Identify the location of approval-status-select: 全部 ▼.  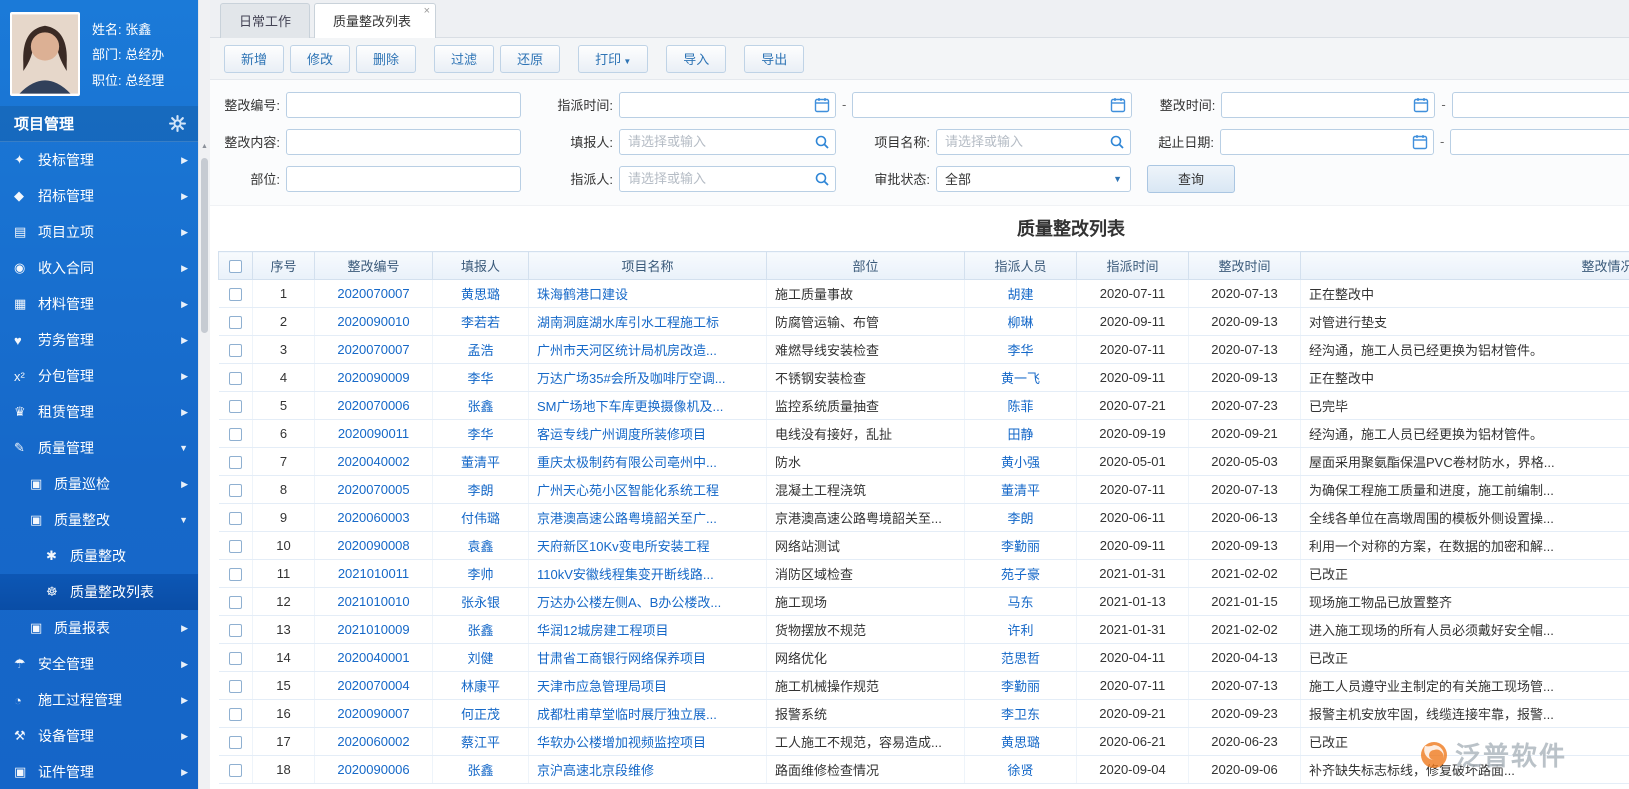
(1033, 178).